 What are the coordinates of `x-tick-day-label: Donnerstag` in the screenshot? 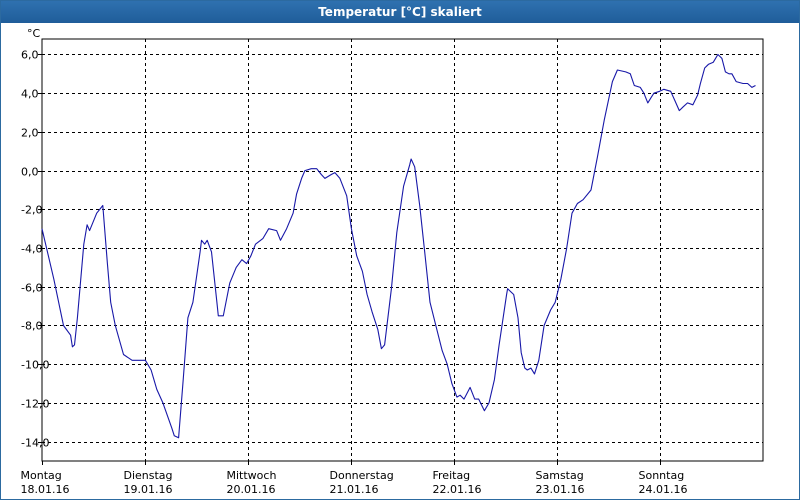 It's located at (362, 475).